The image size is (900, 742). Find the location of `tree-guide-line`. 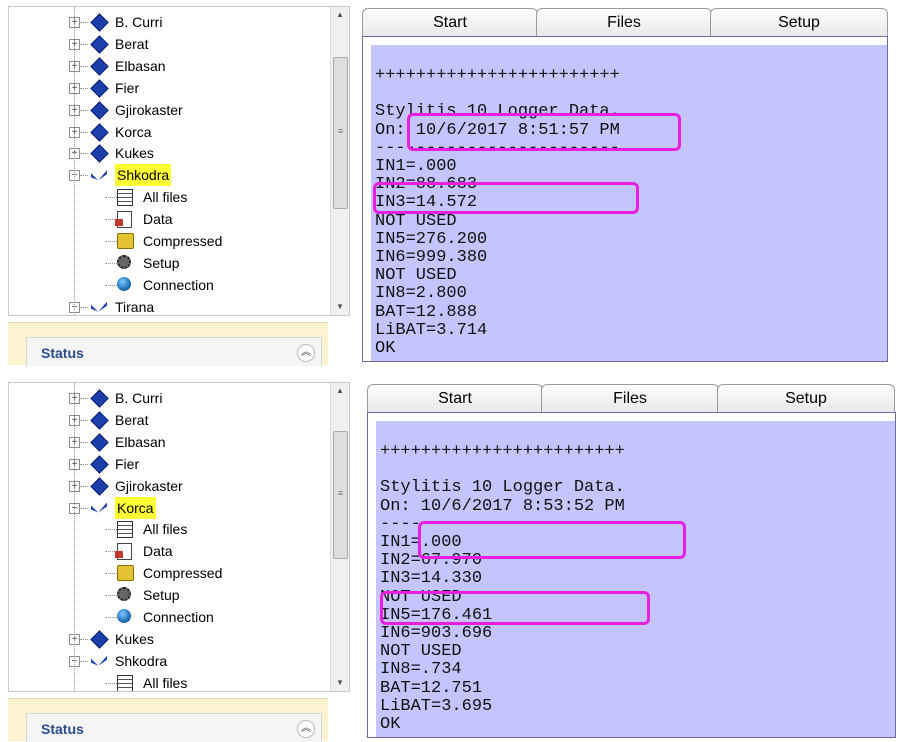

tree-guide-line is located at coordinates (74, 537).